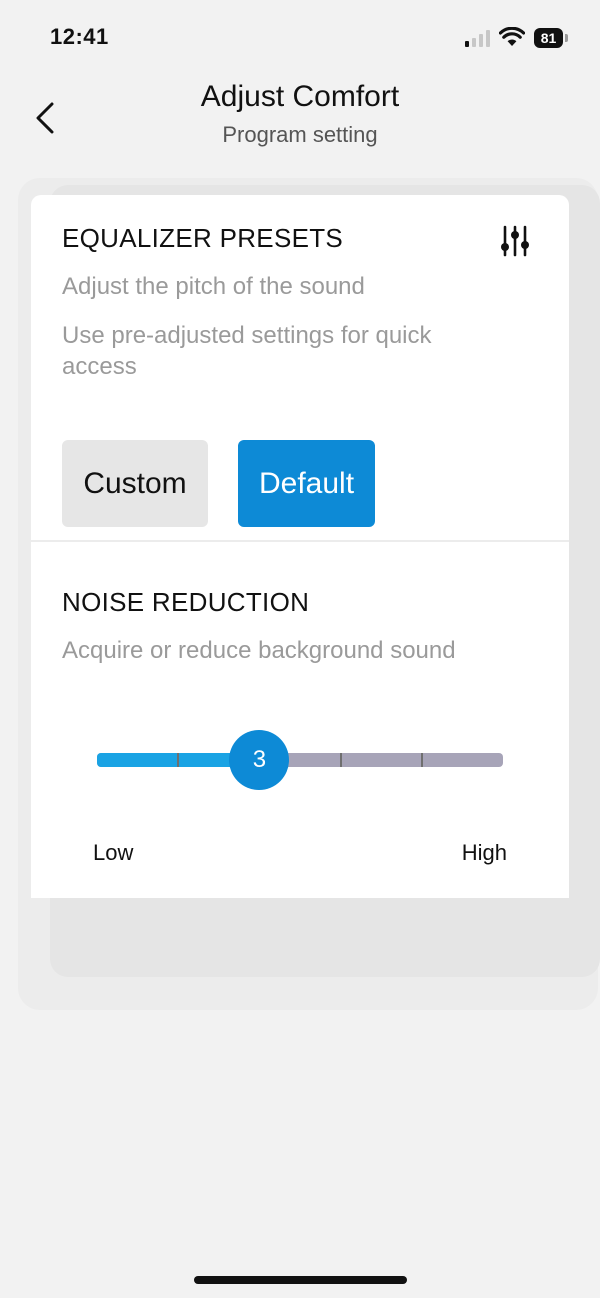 Image resolution: width=600 pixels, height=1298 pixels. What do you see at coordinates (512, 36) in the screenshot?
I see `wifi-icon` at bounding box center [512, 36].